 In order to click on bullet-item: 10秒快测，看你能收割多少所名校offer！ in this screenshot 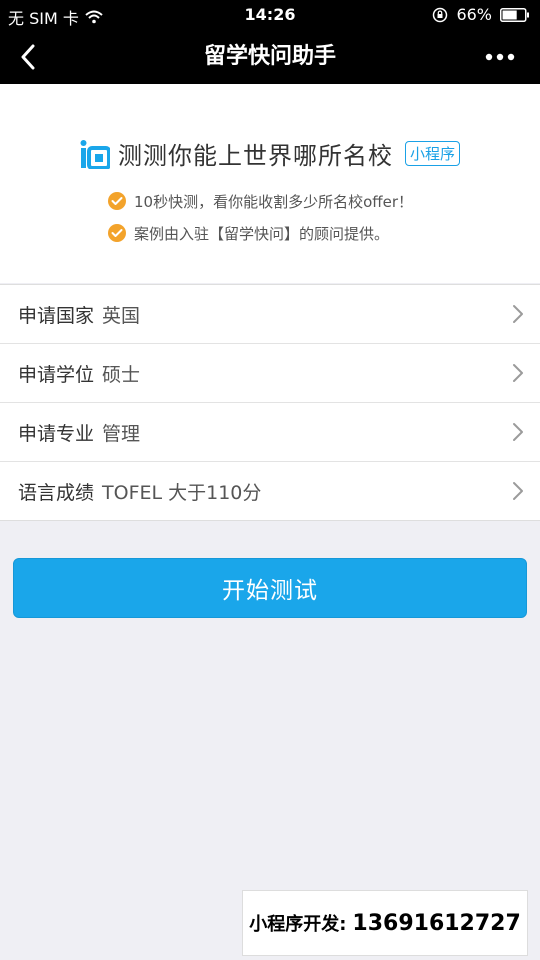, I will do `click(260, 201)`.